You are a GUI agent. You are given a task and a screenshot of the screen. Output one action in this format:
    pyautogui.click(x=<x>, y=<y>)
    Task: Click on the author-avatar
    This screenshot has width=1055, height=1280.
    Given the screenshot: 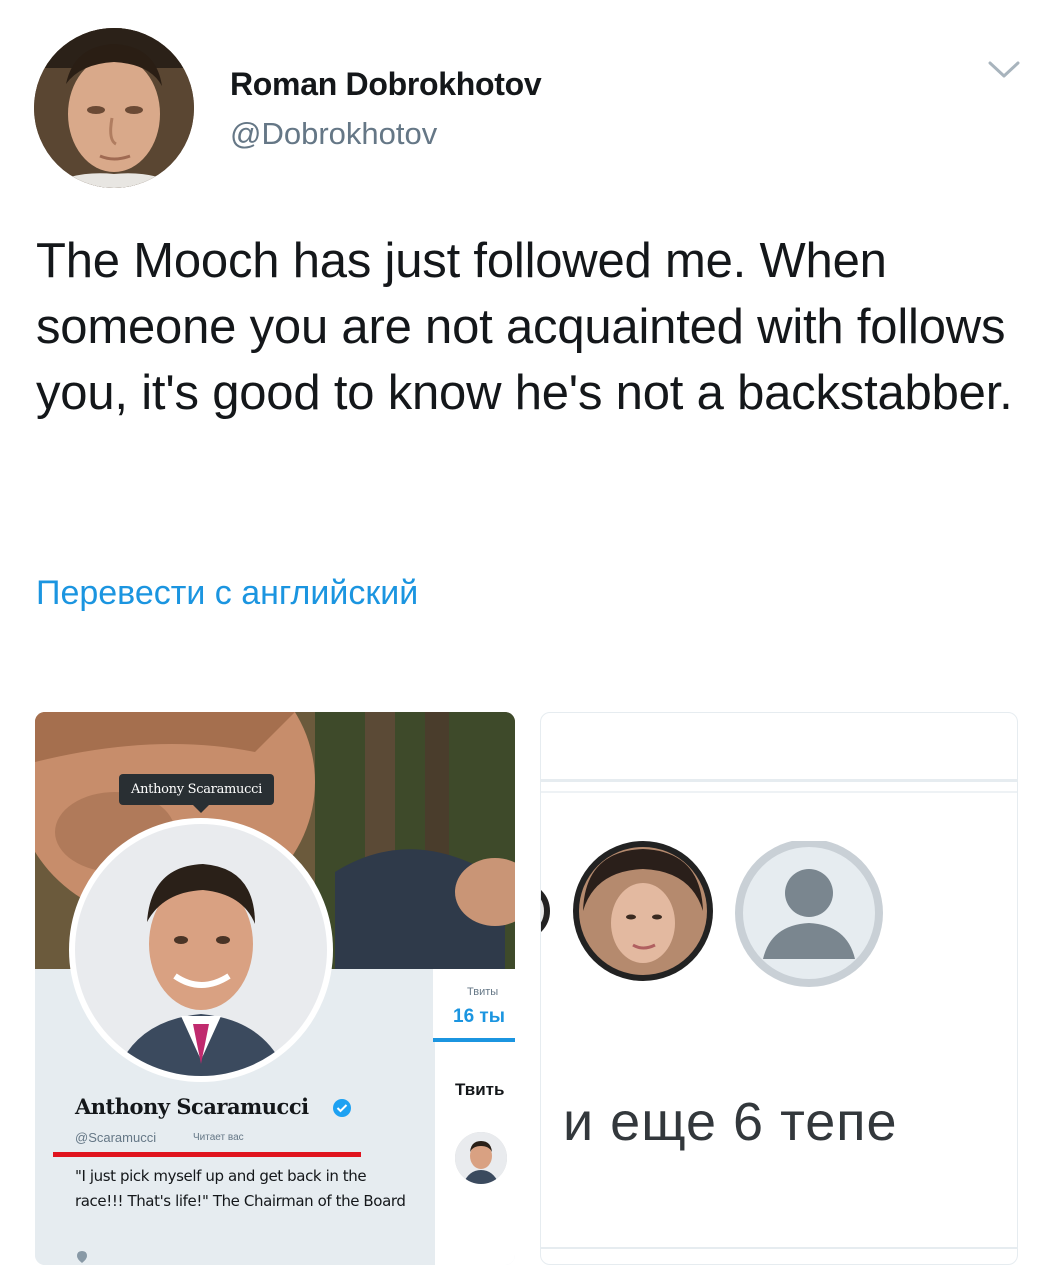 What is the action you would take?
    pyautogui.click(x=114, y=108)
    